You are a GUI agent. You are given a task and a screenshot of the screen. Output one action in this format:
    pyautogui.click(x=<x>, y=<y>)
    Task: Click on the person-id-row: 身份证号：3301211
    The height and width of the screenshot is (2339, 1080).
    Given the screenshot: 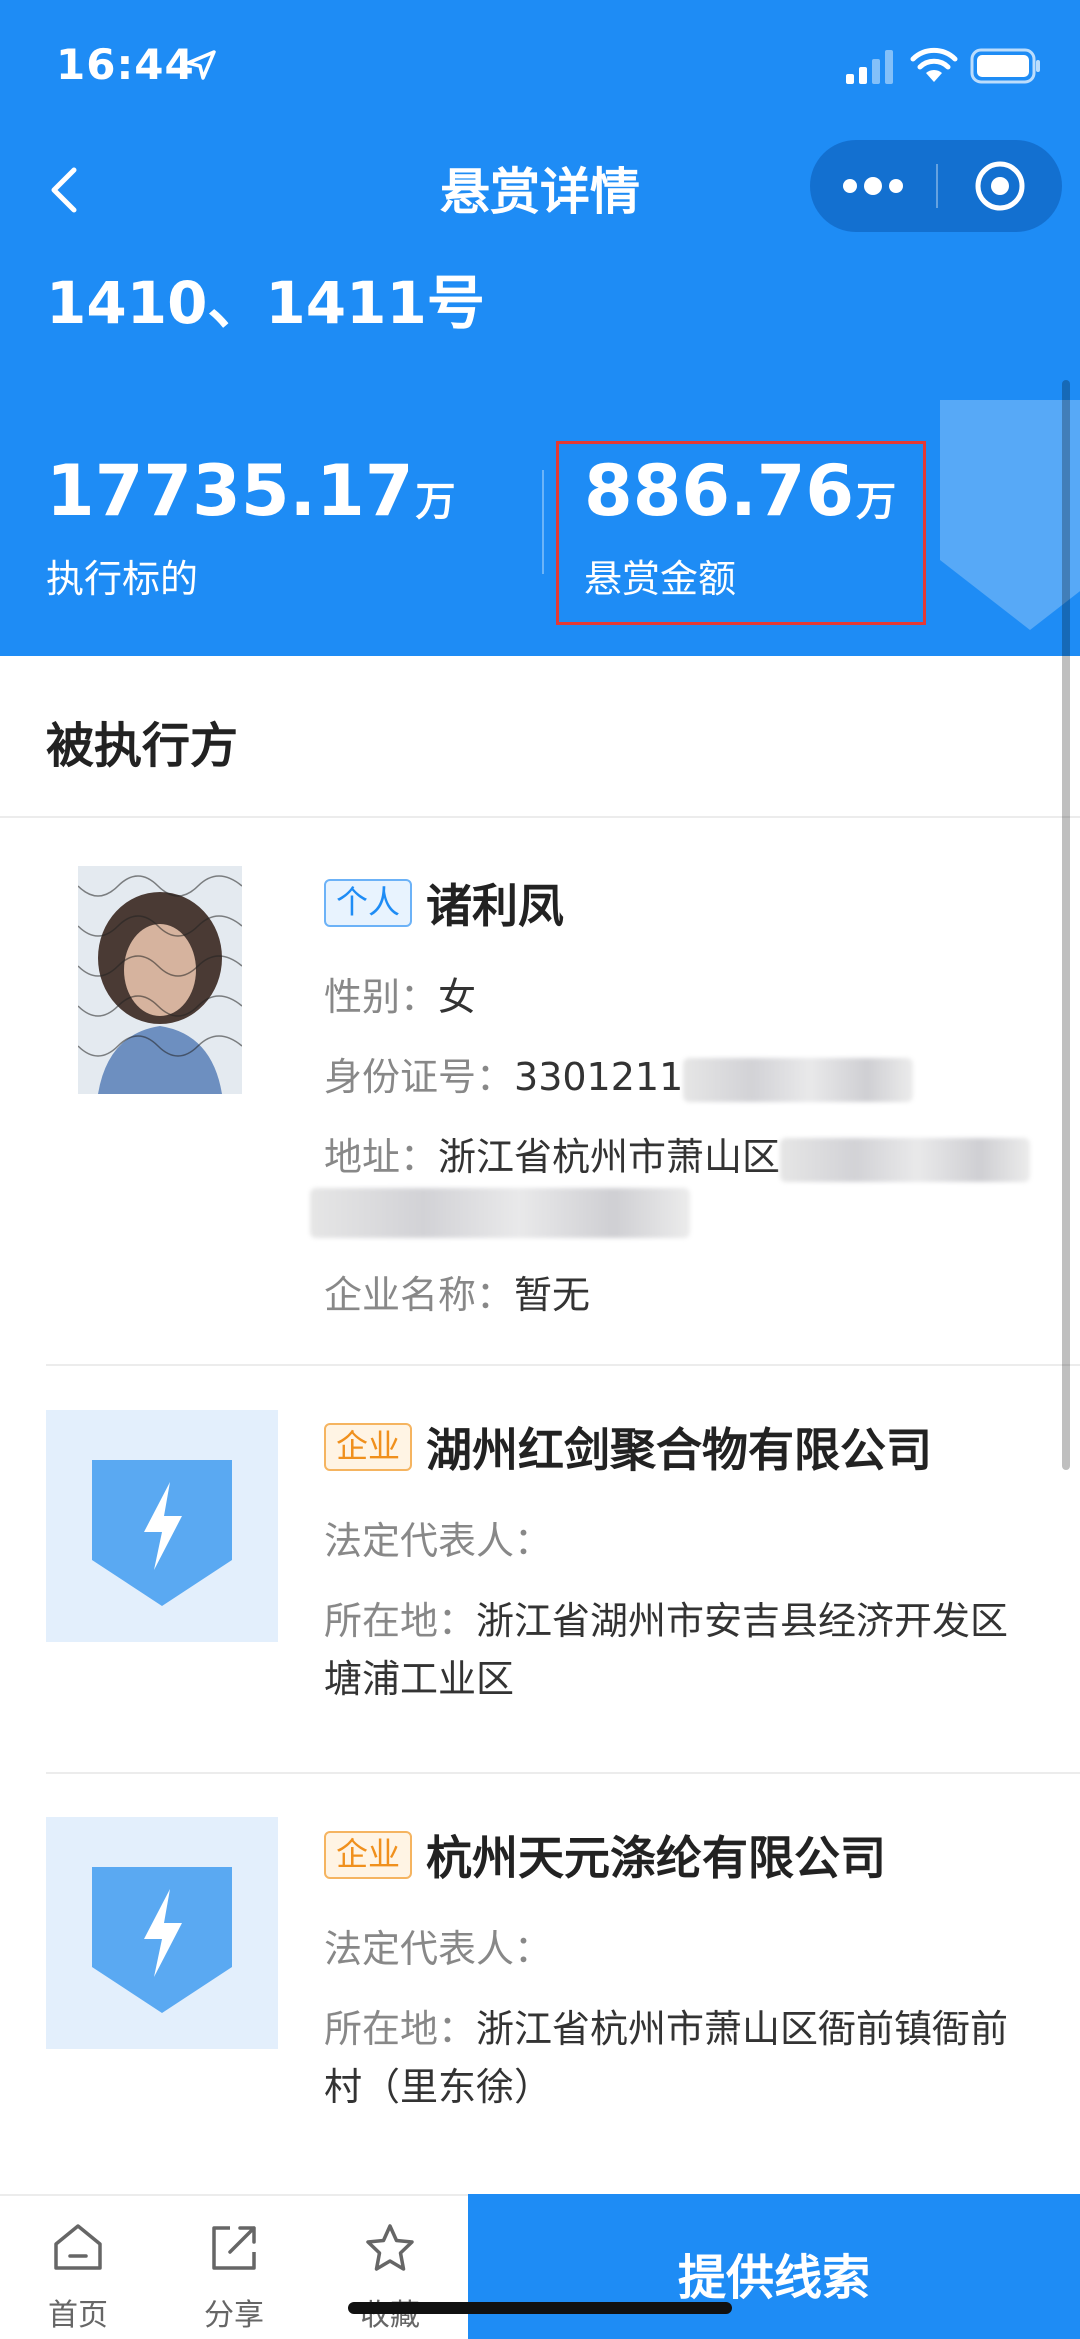 What is the action you would take?
    pyautogui.click(x=619, y=1074)
    